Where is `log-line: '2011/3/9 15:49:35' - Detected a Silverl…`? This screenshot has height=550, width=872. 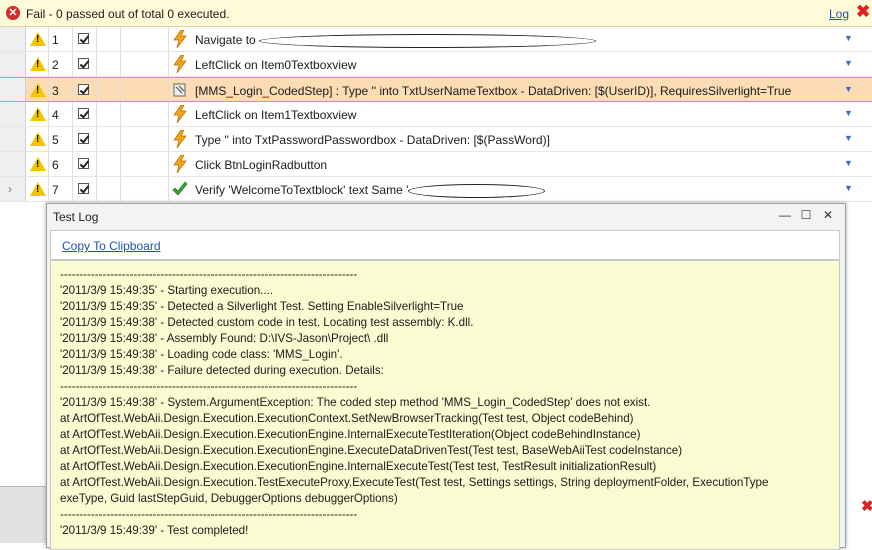
log-line: '2011/3/9 15:49:35' - Detected a Silverl… is located at coordinates (262, 306).